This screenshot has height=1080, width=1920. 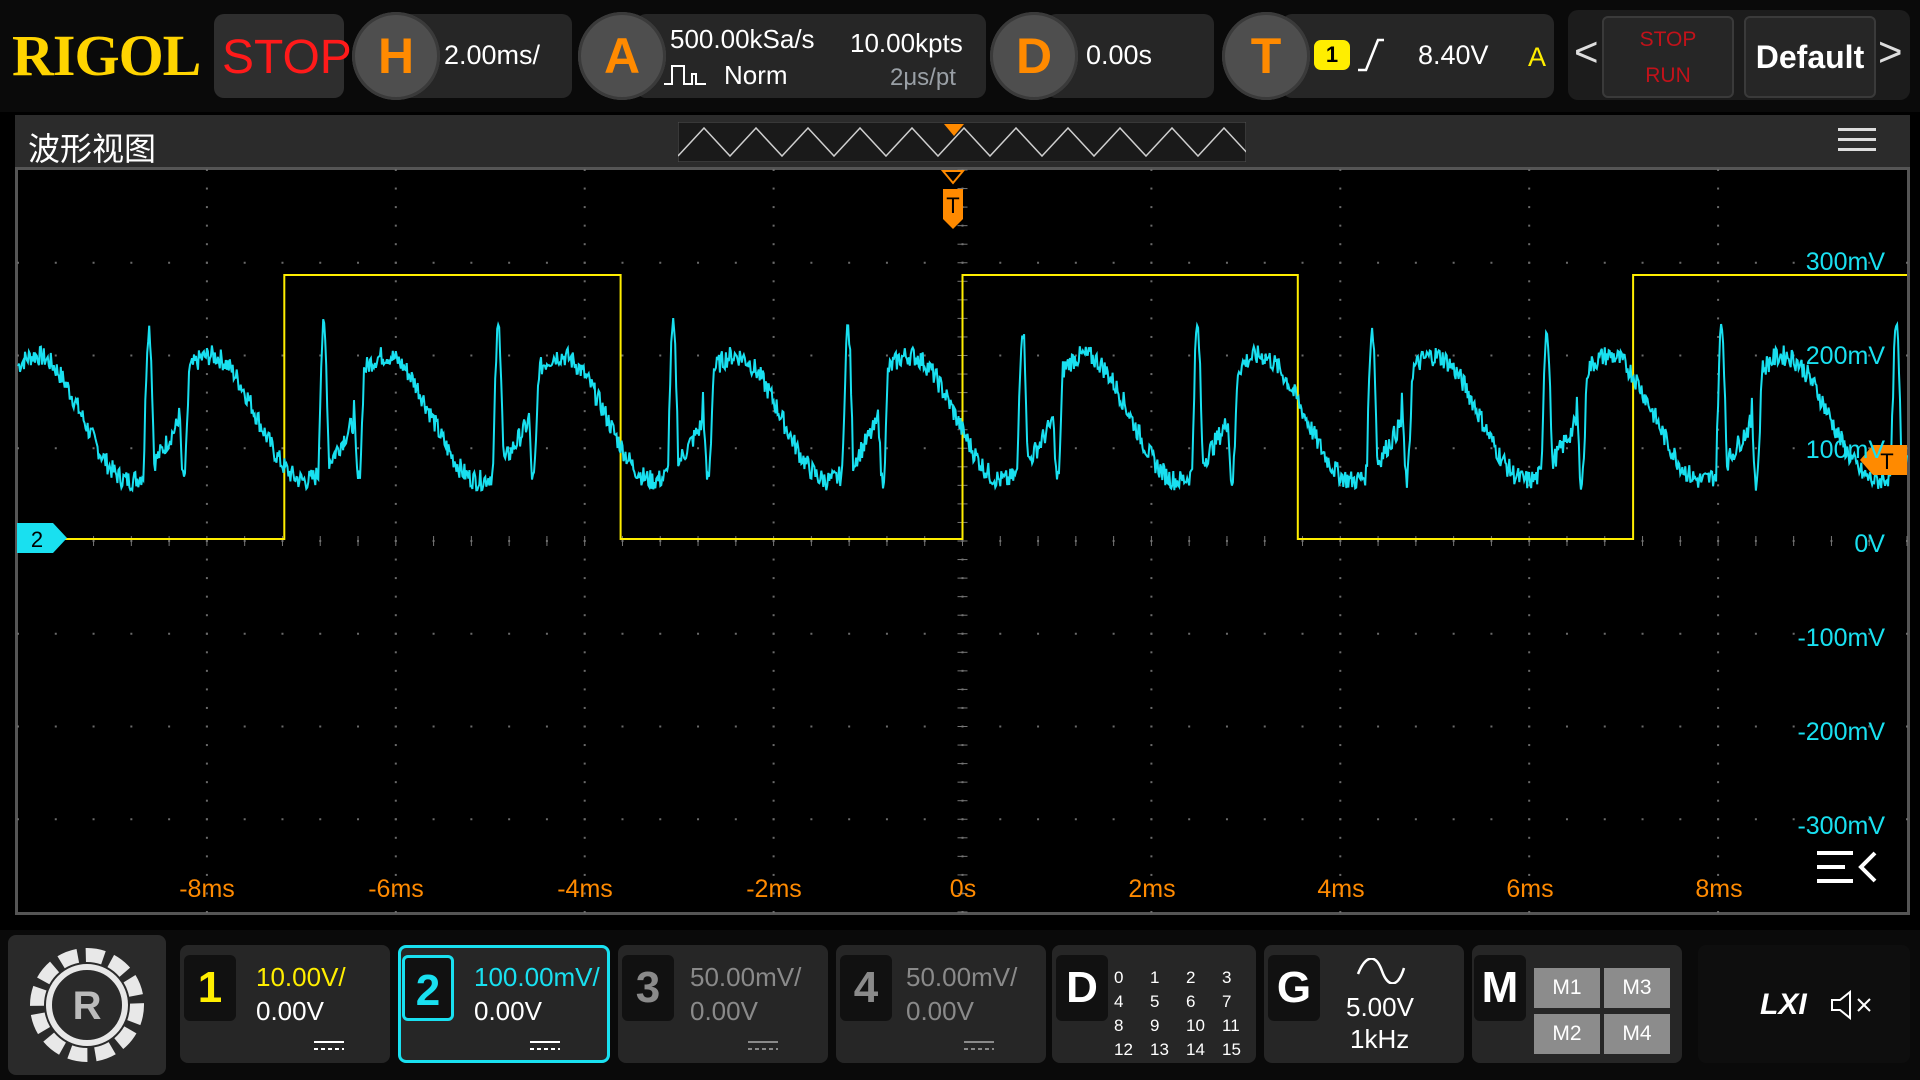 What do you see at coordinates (1846, 356) in the screenshot?
I see `y-label-200mv: 200mV` at bounding box center [1846, 356].